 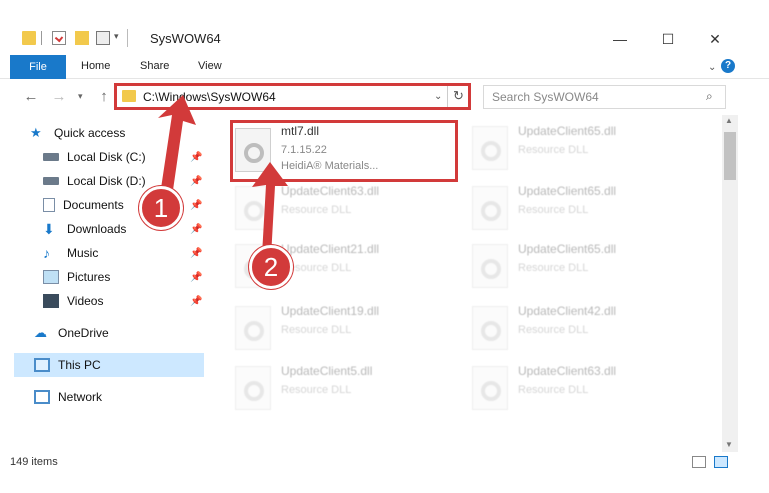 I want to click on details-view-icon, so click(x=699, y=462).